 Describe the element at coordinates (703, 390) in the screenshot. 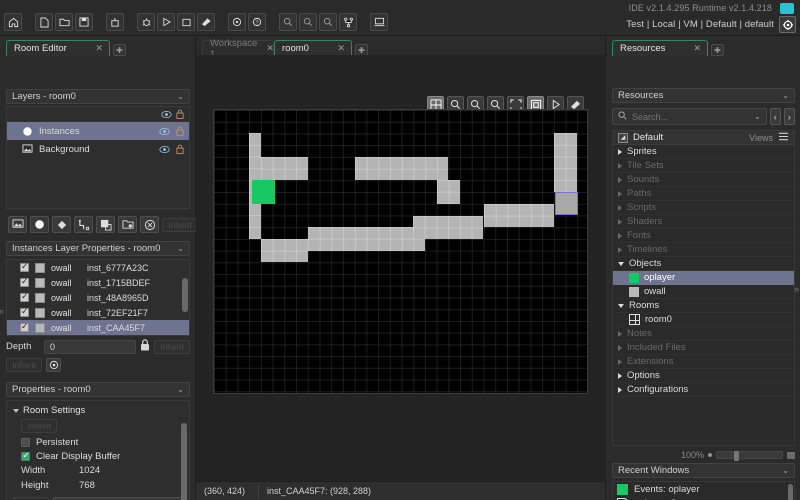

I see `resource-group-configurations: Configurations` at that location.